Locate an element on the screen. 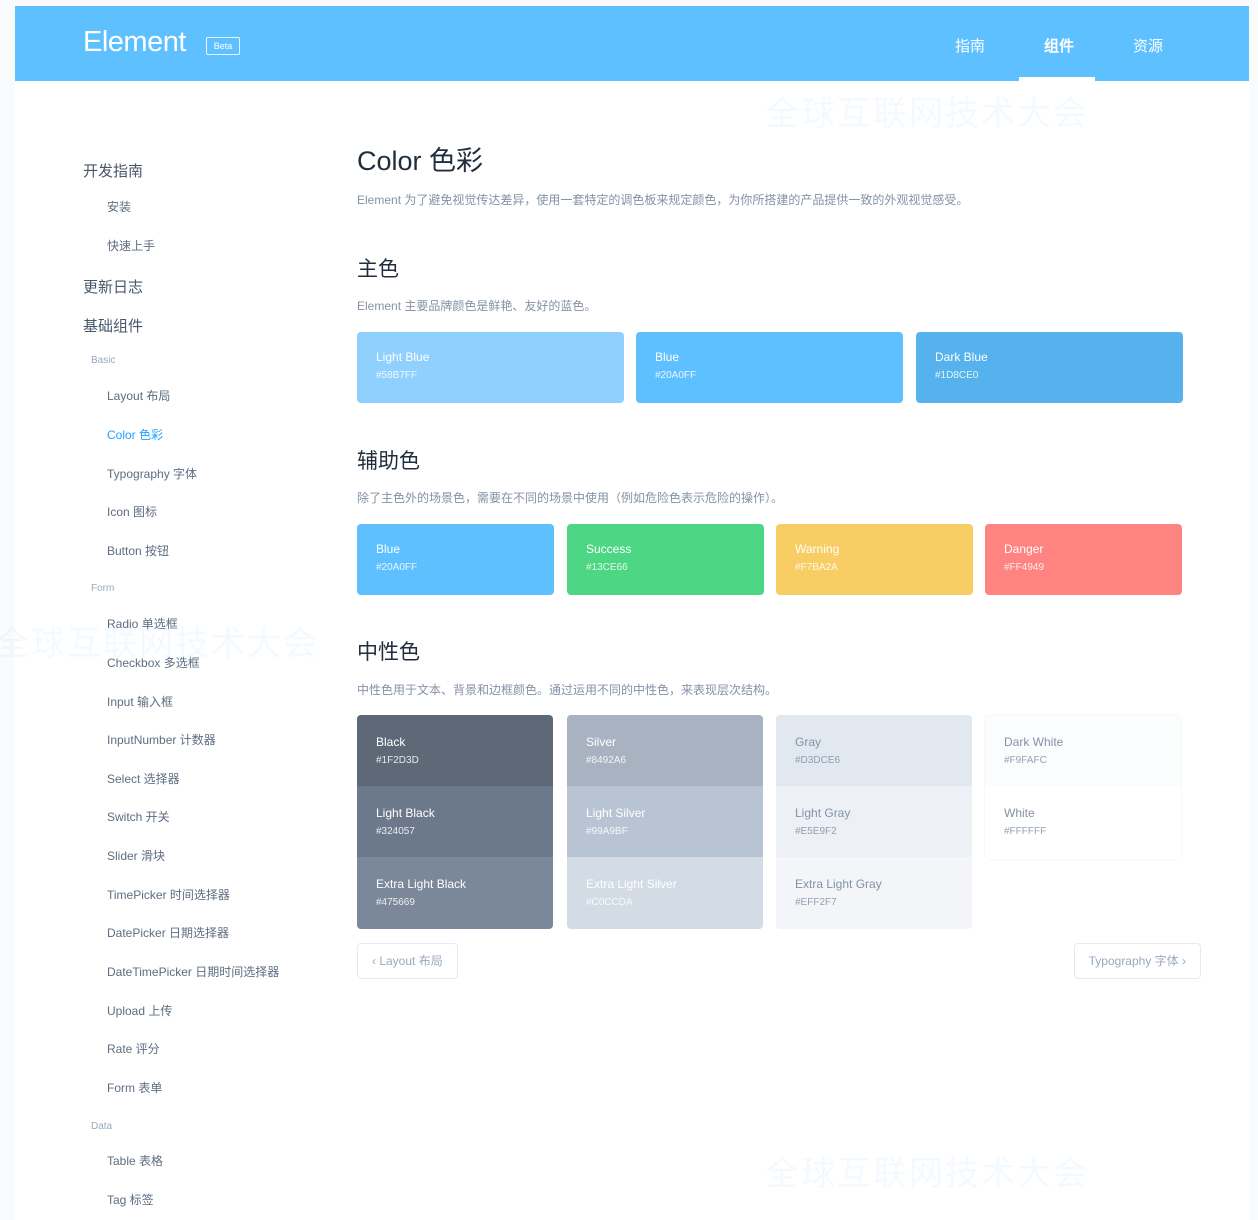 The image size is (1258, 1220). neutral-section-title: 中性色 is located at coordinates (388, 652).